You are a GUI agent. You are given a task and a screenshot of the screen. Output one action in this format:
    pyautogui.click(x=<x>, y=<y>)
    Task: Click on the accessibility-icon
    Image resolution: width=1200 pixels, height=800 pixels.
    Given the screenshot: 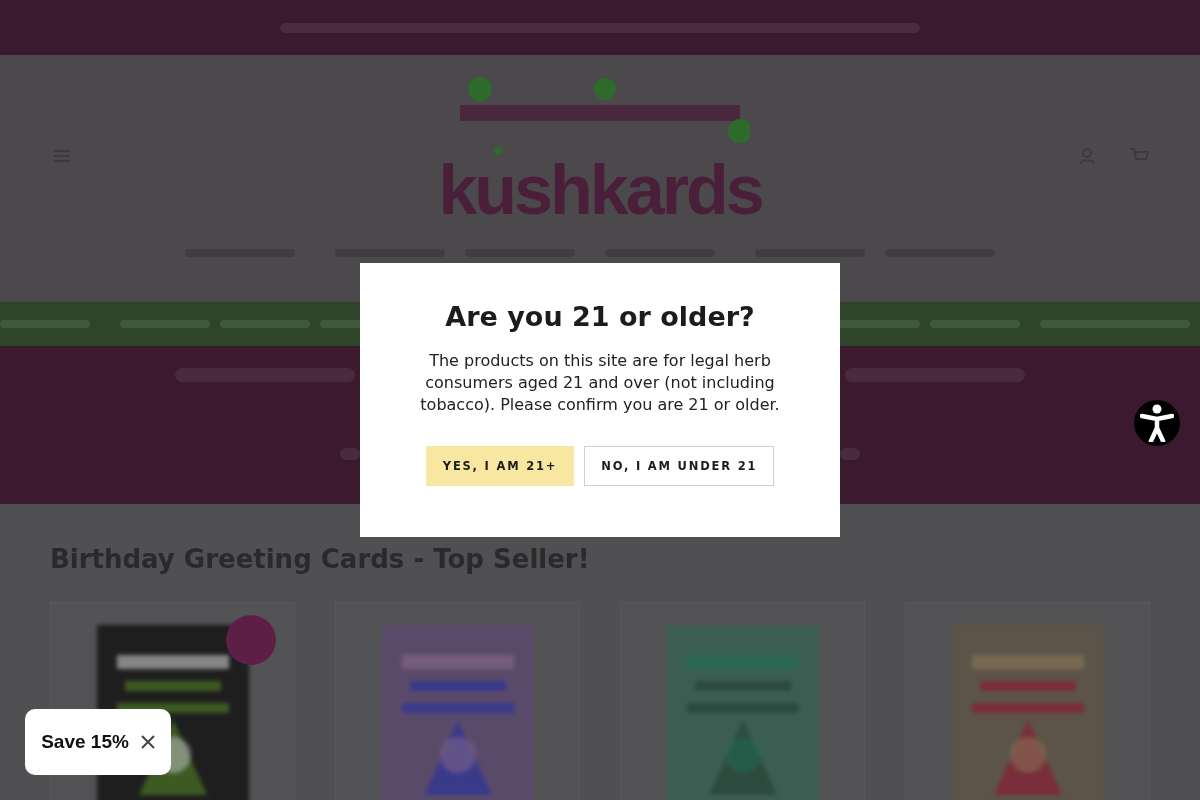 What is the action you would take?
    pyautogui.click(x=1157, y=423)
    